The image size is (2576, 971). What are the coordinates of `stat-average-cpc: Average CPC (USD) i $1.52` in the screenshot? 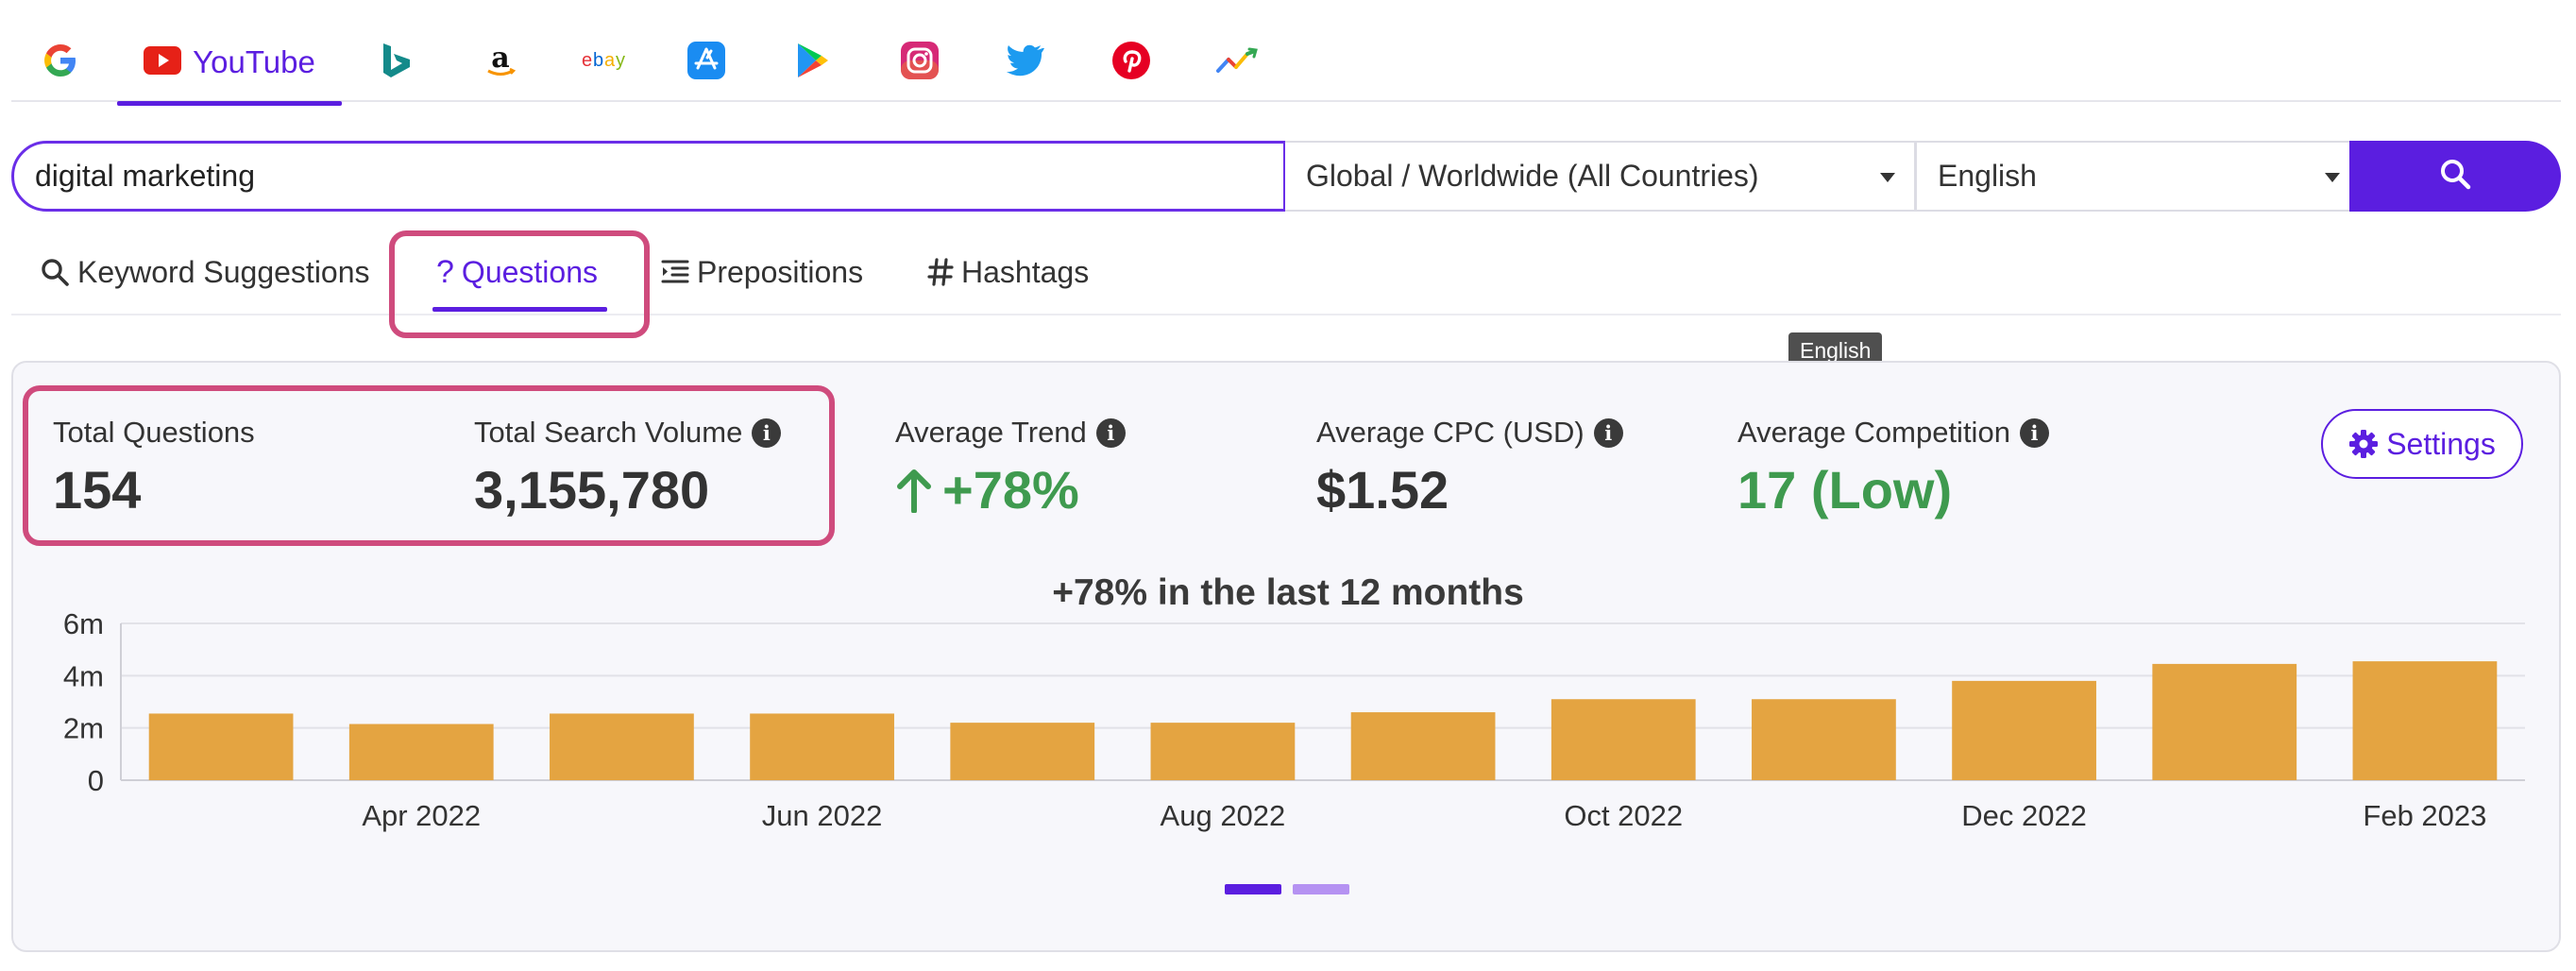 It's located at (1469, 468).